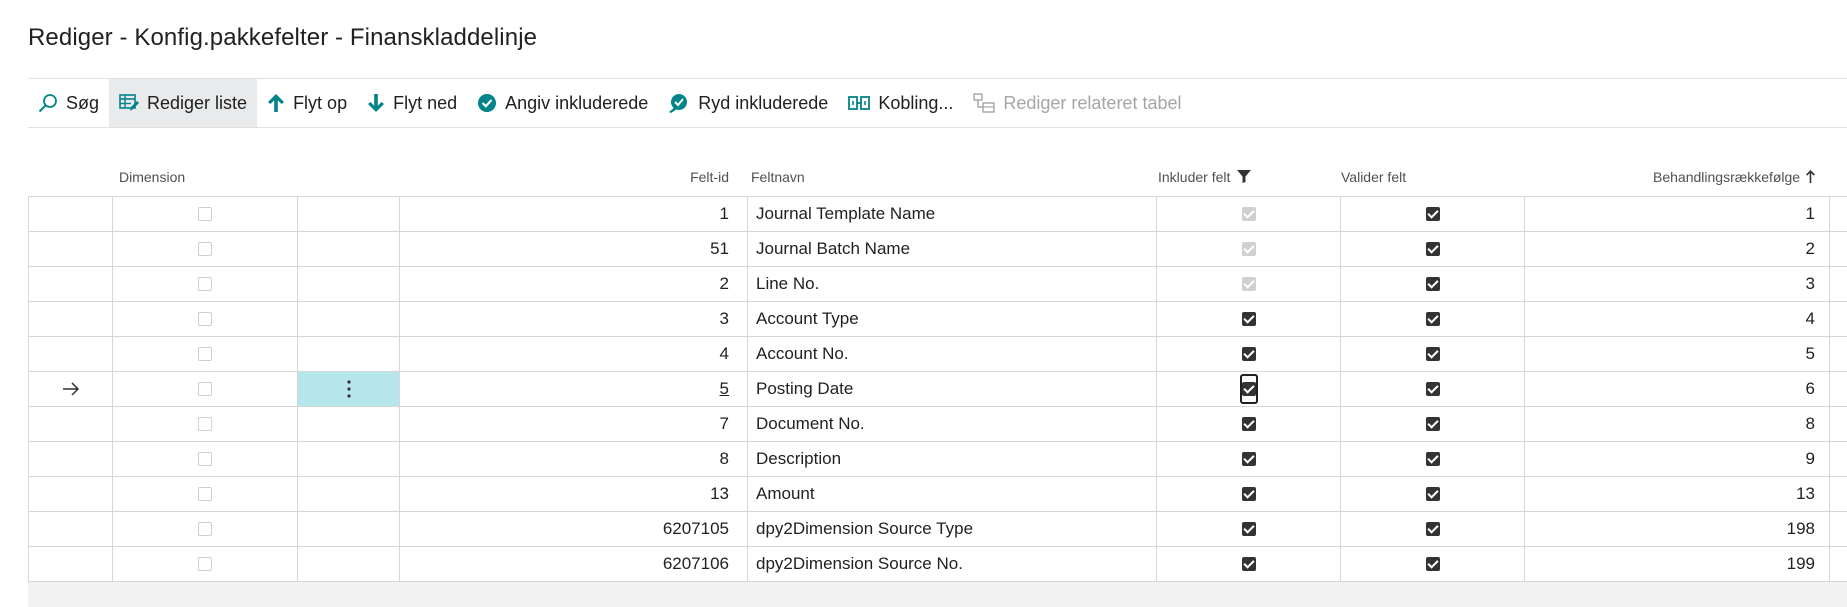 The width and height of the screenshot is (1847, 607). Describe the element at coordinates (1373, 177) in the screenshot. I see `column-header-validate-field: Valider felt` at that location.